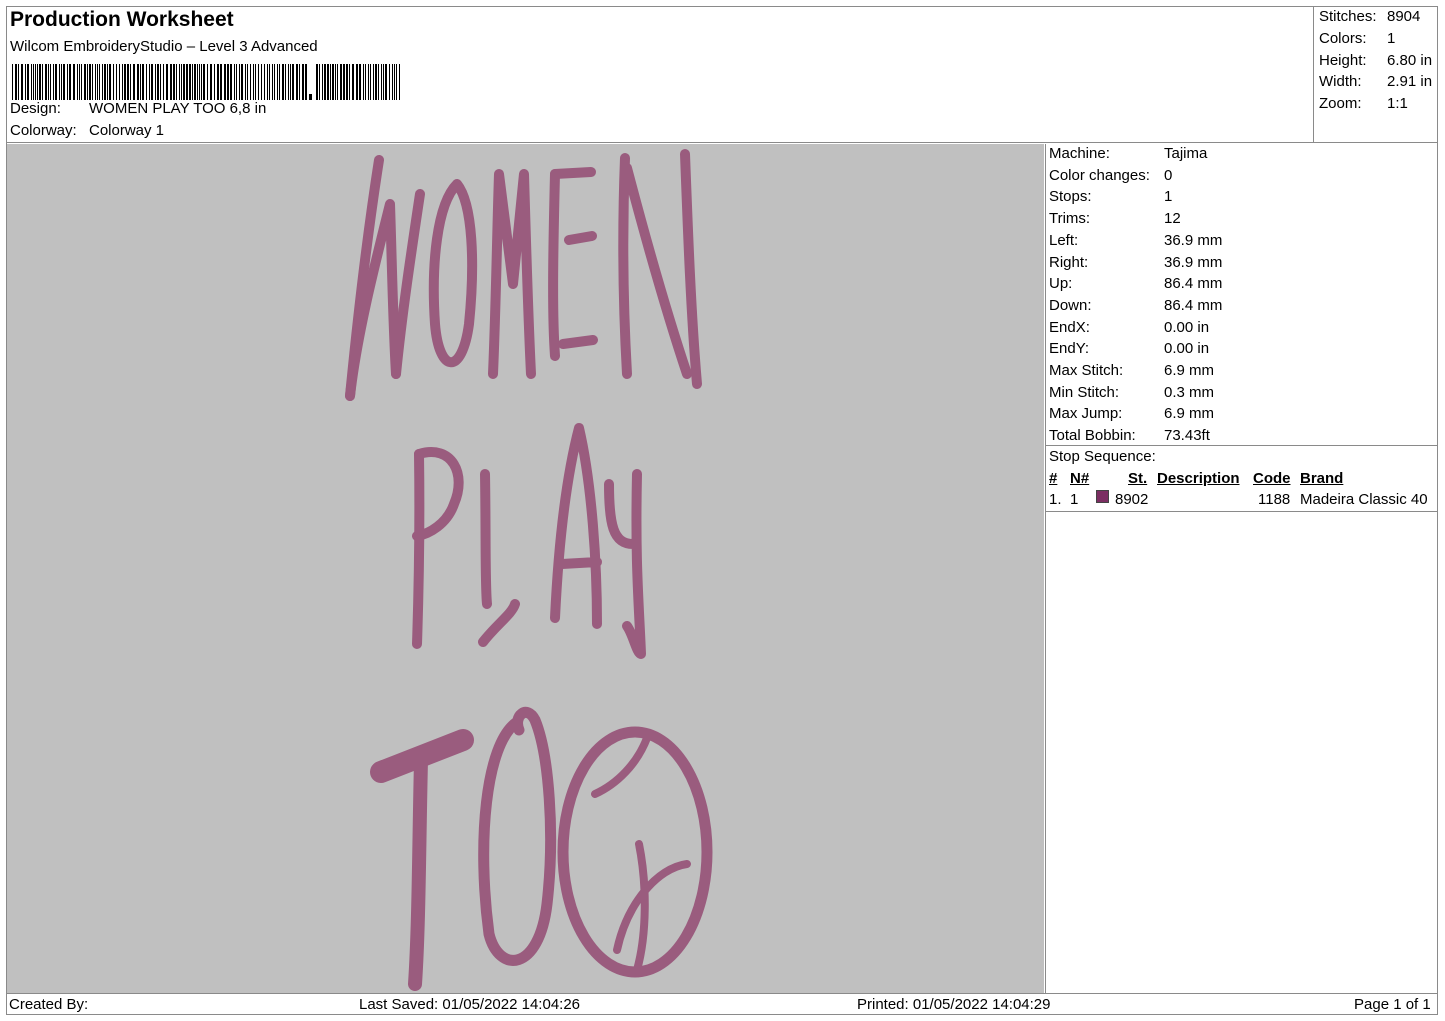  What do you see at coordinates (1168, 175) in the screenshot?
I see `info-value: 0` at bounding box center [1168, 175].